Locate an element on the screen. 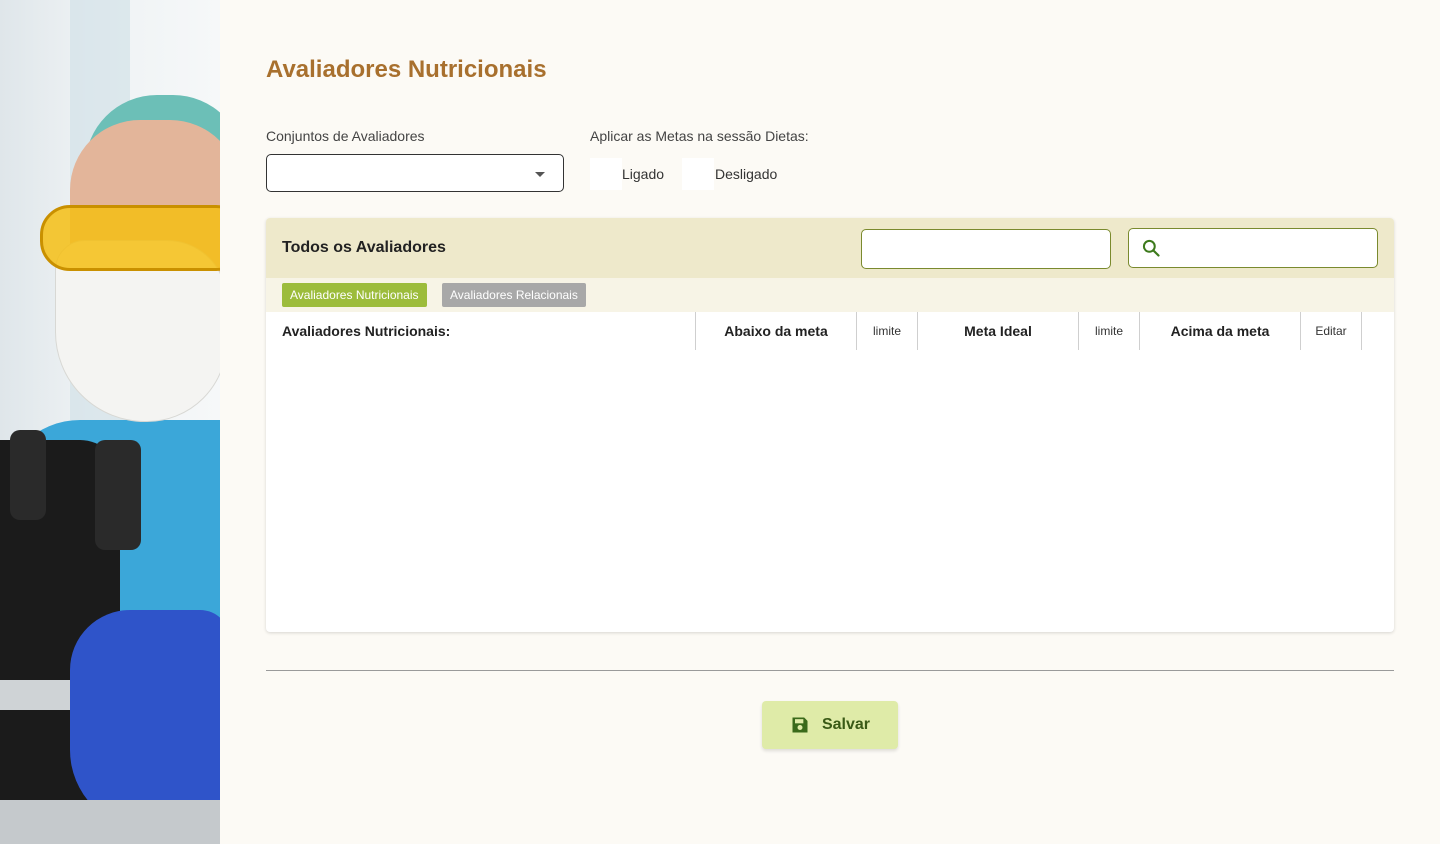 Image resolution: width=1440 pixels, height=844 pixels. tab-avaliadores-nutricionais: Avaliadores Nutricionais is located at coordinates (354, 295).